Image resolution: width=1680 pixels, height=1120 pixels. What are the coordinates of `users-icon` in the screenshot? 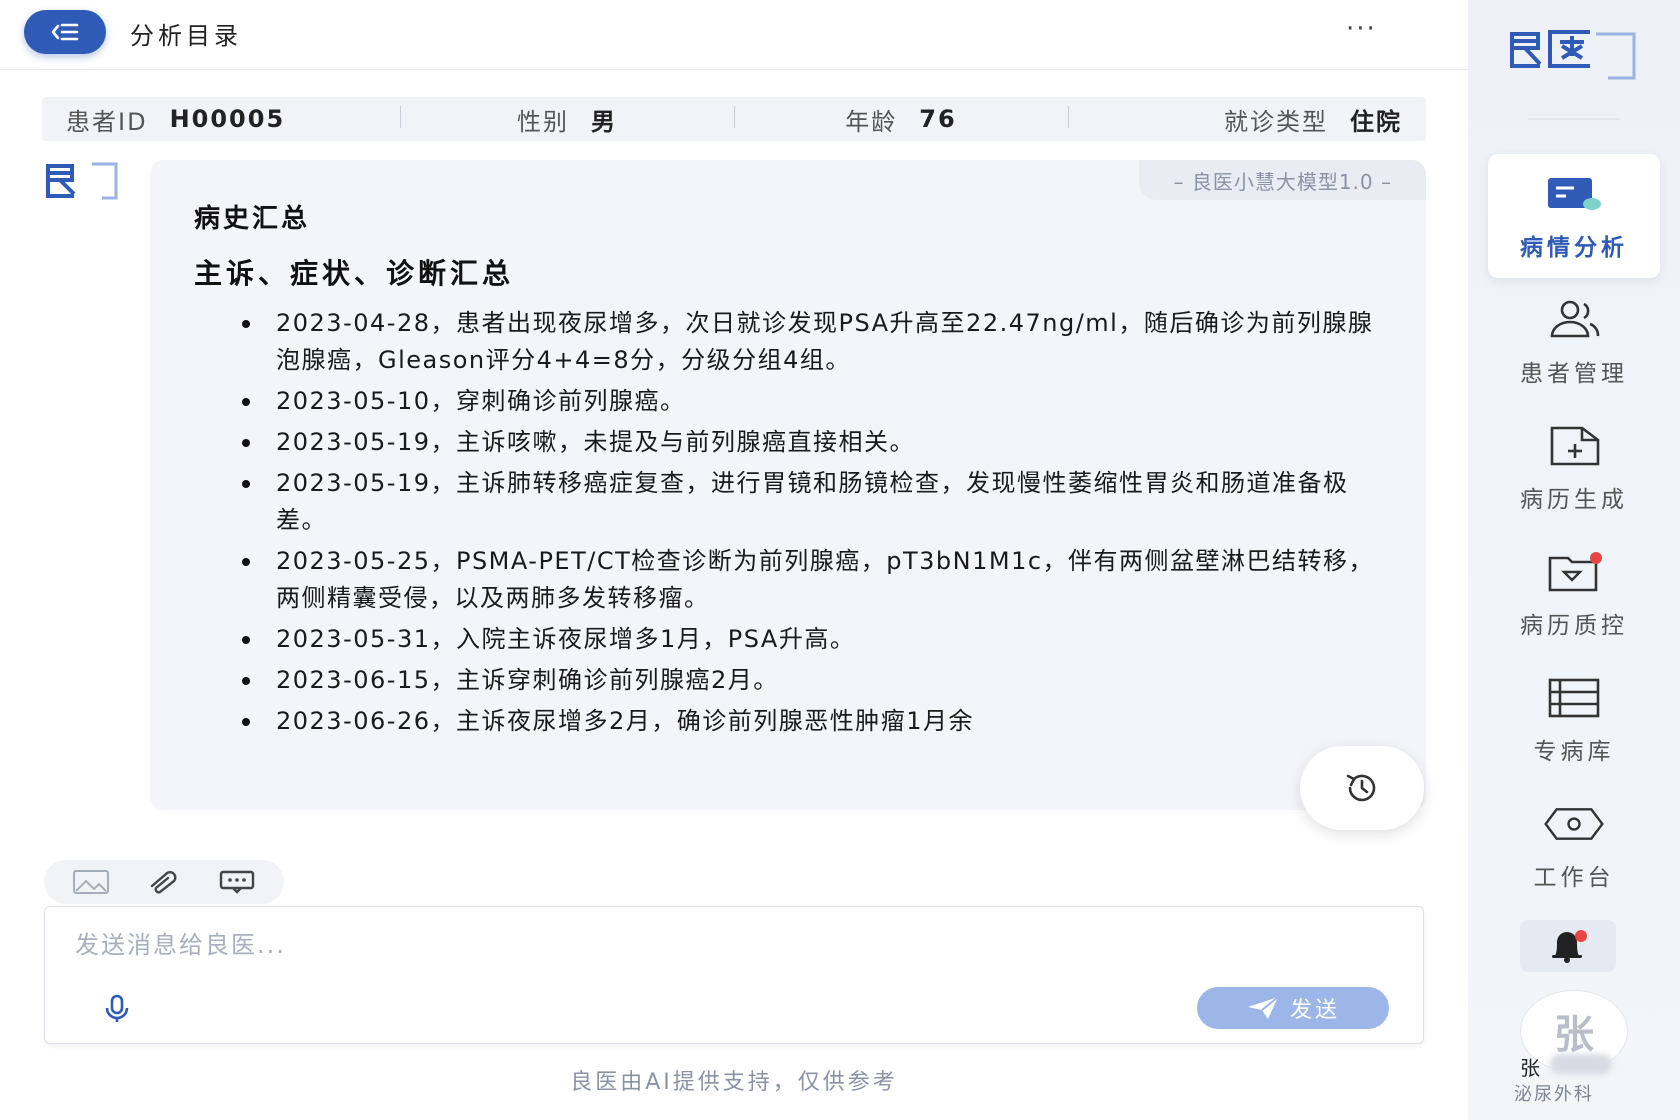 It's located at (1574, 320).